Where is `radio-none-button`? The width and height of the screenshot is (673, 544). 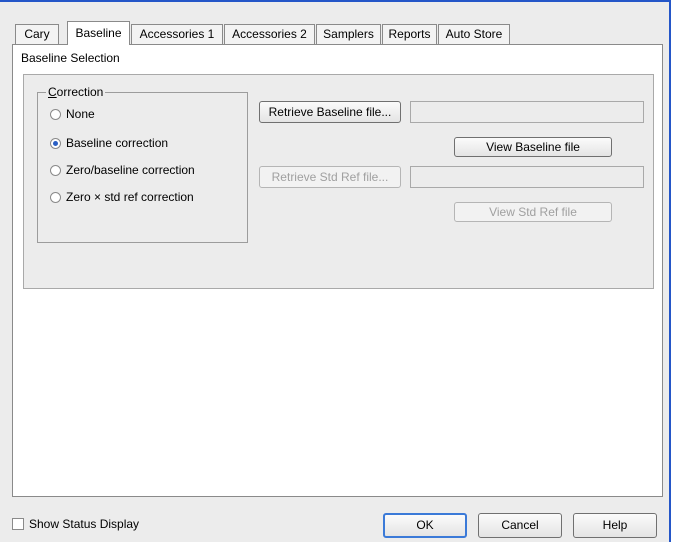
radio-none-button is located at coordinates (55, 114).